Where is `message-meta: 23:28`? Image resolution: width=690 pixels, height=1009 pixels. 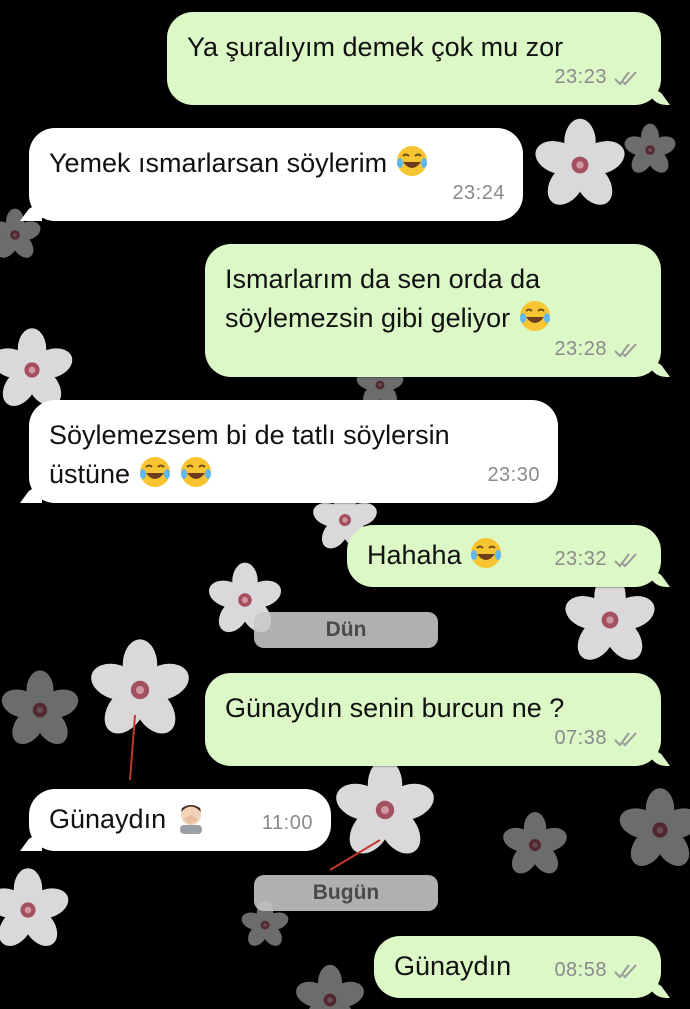 message-meta: 23:28 is located at coordinates (598, 349).